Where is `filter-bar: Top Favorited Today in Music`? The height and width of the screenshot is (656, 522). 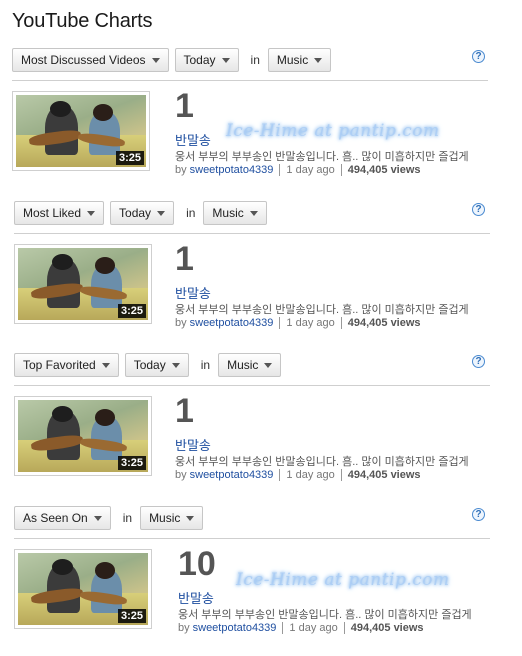
filter-bar: Top Favorited Today in Music is located at coordinates (150, 365).